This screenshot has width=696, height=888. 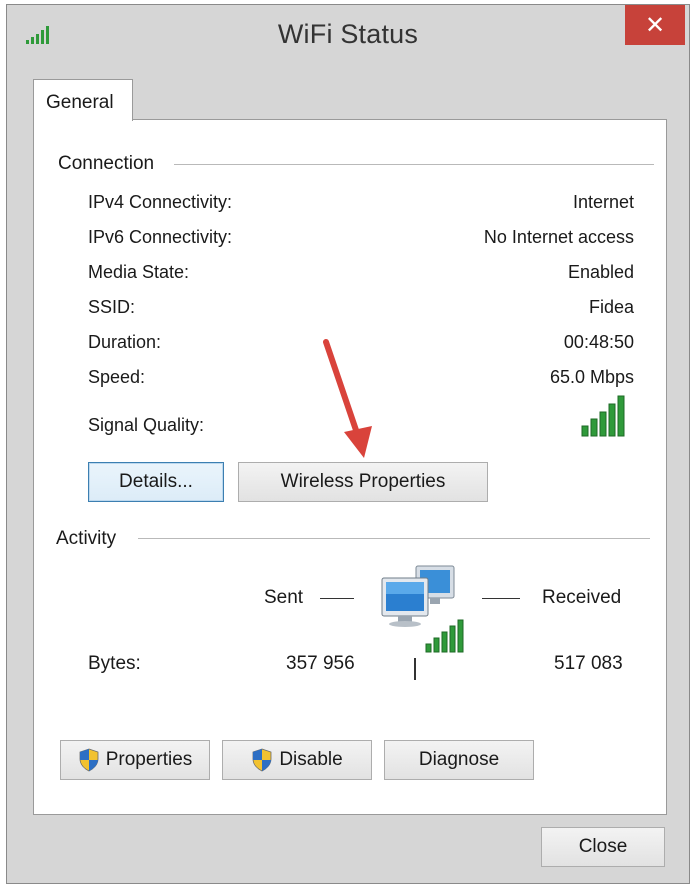 What do you see at coordinates (600, 272) in the screenshot?
I see `media-state-value: Enabled` at bounding box center [600, 272].